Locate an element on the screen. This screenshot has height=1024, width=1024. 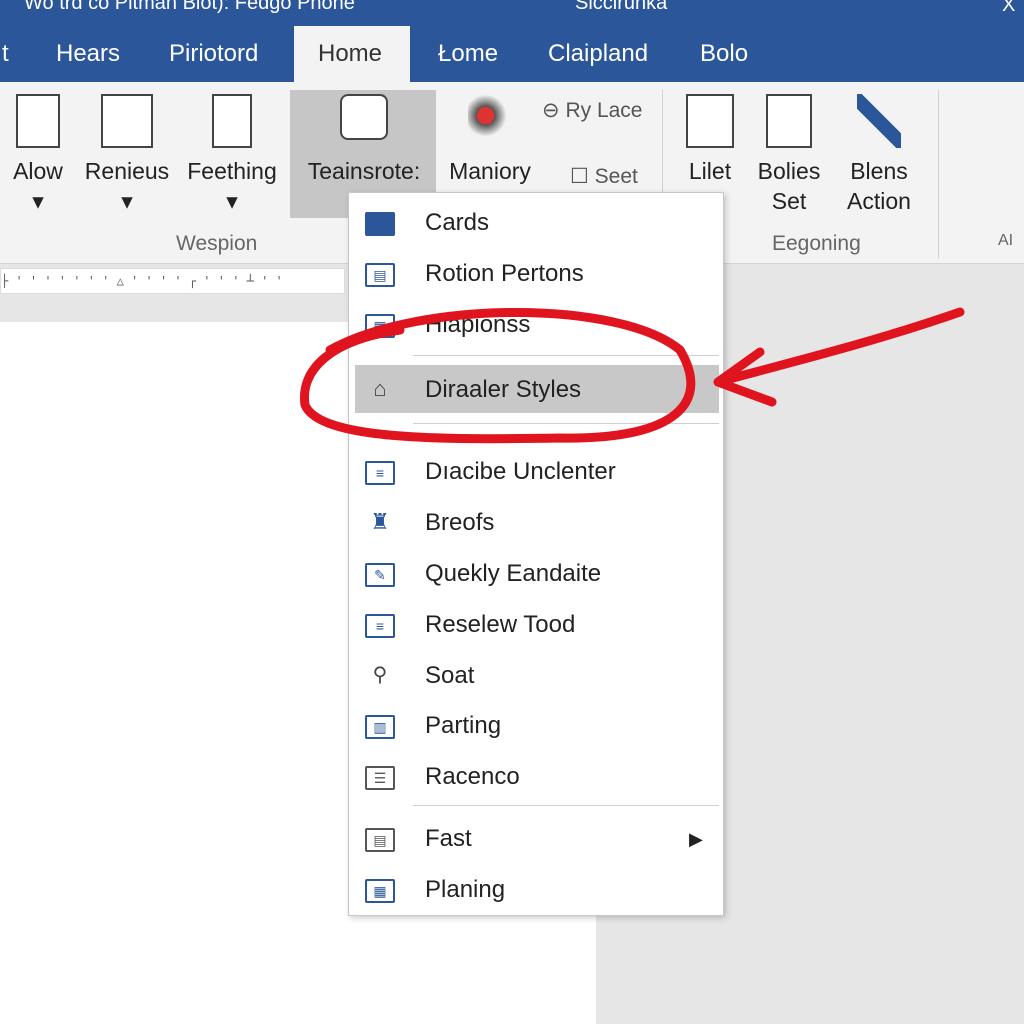
annotation-arrow is located at coordinates (839, 357).